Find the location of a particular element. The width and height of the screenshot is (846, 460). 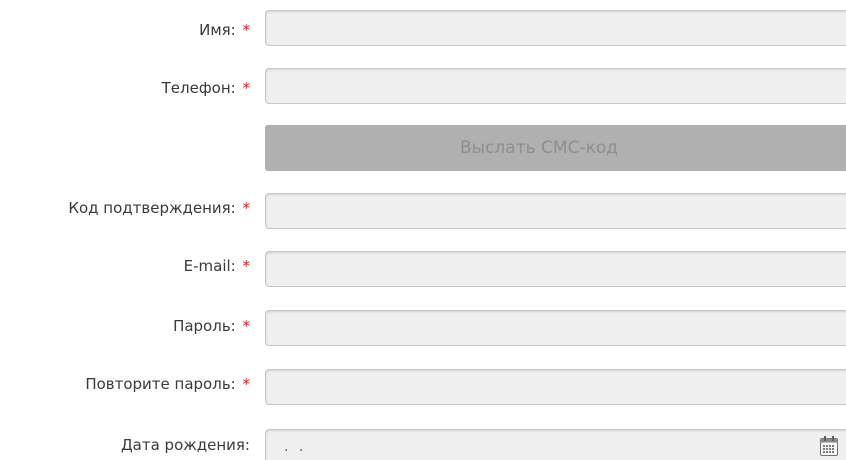

calendar-icon is located at coordinates (829, 446).